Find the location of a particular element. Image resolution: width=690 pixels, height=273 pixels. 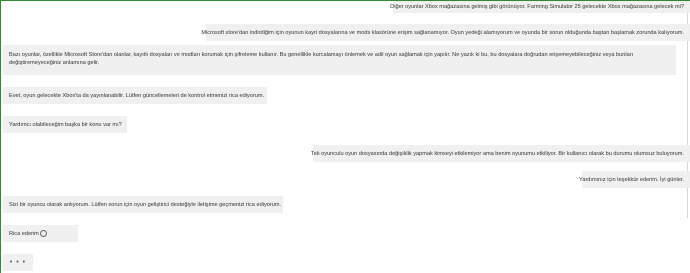

message-assistant: Rica ederim is located at coordinates (40, 233).